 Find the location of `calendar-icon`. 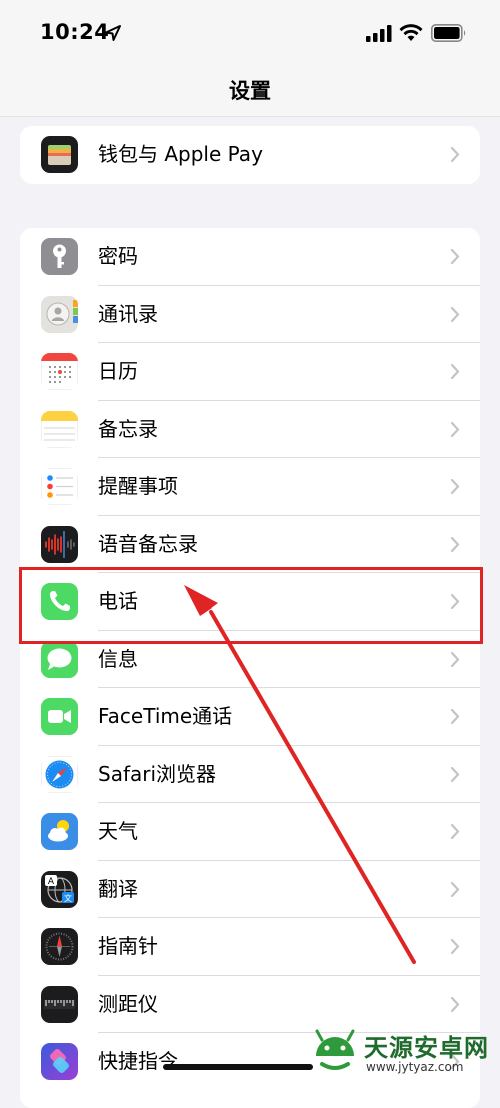

calendar-icon is located at coordinates (59, 371).